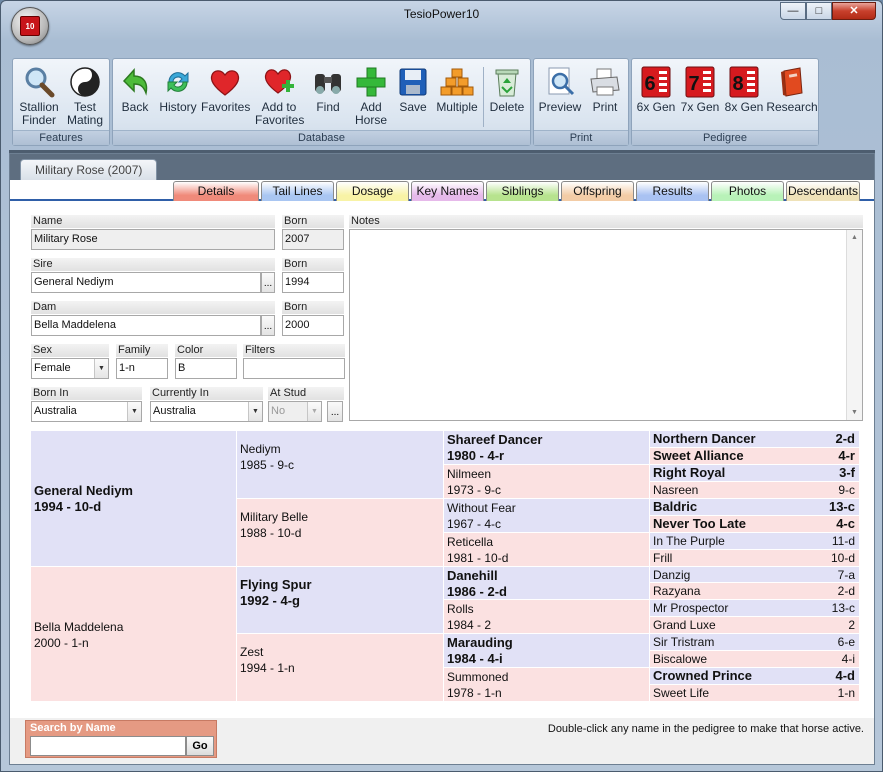  I want to click on currently-in-select: Australia ▼, so click(206, 411).